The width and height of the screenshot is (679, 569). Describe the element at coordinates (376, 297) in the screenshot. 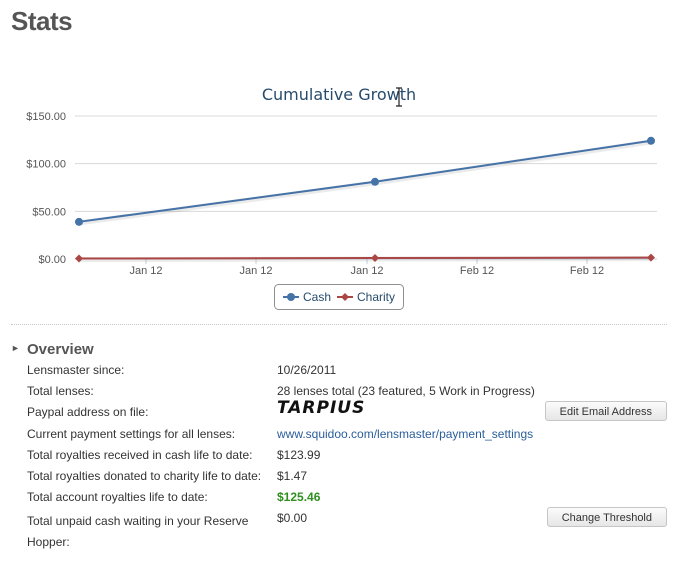

I see `legend-label: Charity` at that location.